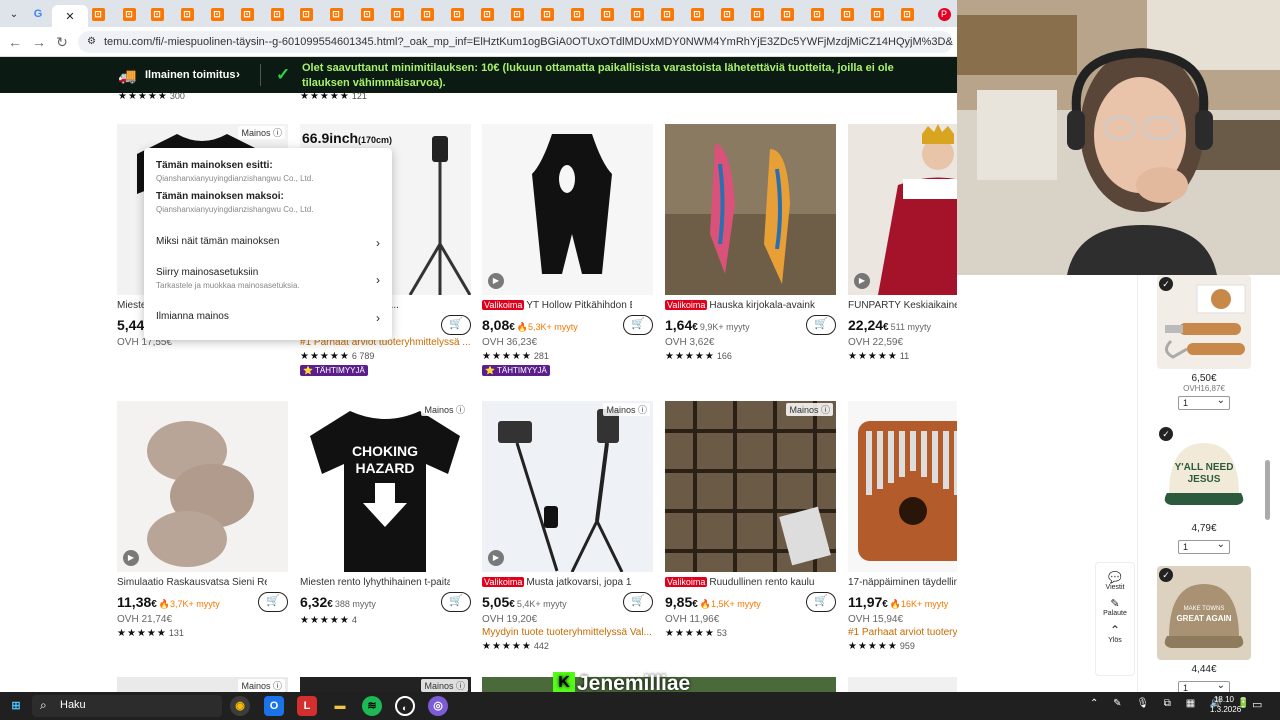 The height and width of the screenshot is (720, 1280). I want to click on site-info-icon: ⚙, so click(91, 42).